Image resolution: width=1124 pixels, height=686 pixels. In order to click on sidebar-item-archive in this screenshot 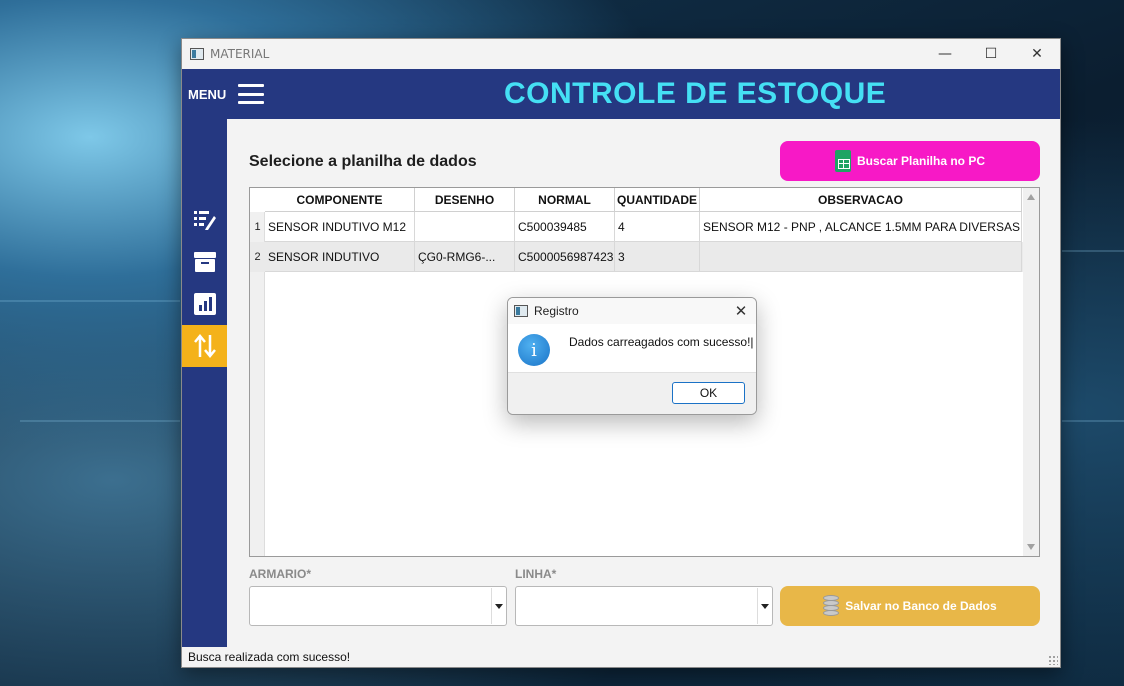, I will do `click(204, 262)`.